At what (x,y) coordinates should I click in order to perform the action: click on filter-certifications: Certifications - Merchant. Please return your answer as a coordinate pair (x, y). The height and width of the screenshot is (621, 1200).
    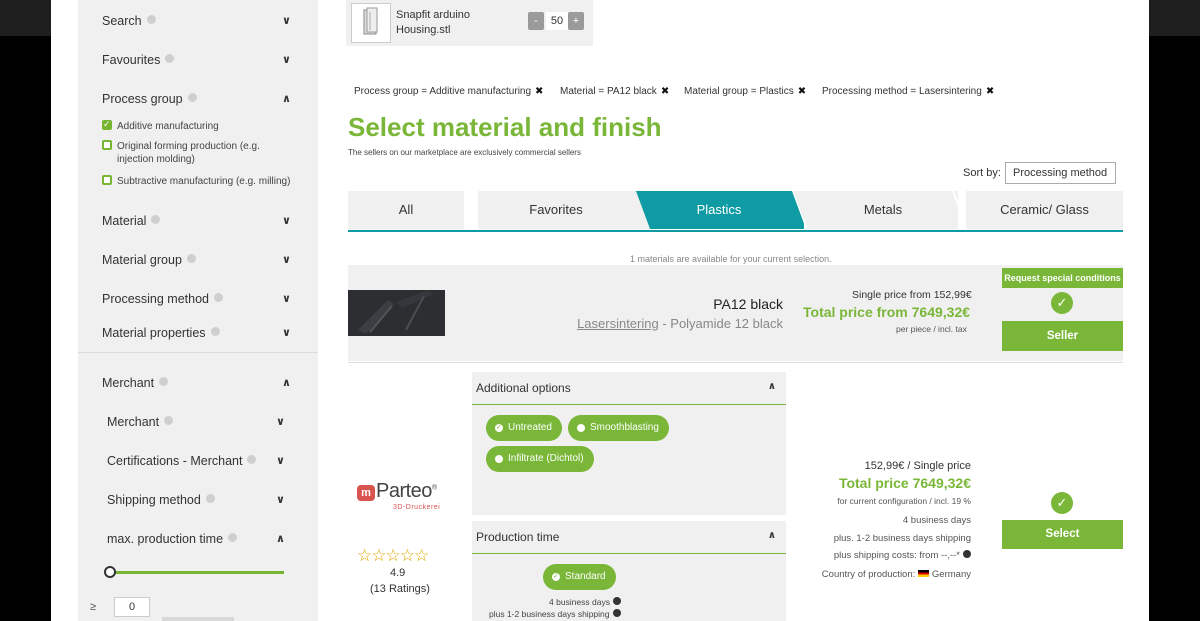
    Looking at the image, I should click on (205, 461).